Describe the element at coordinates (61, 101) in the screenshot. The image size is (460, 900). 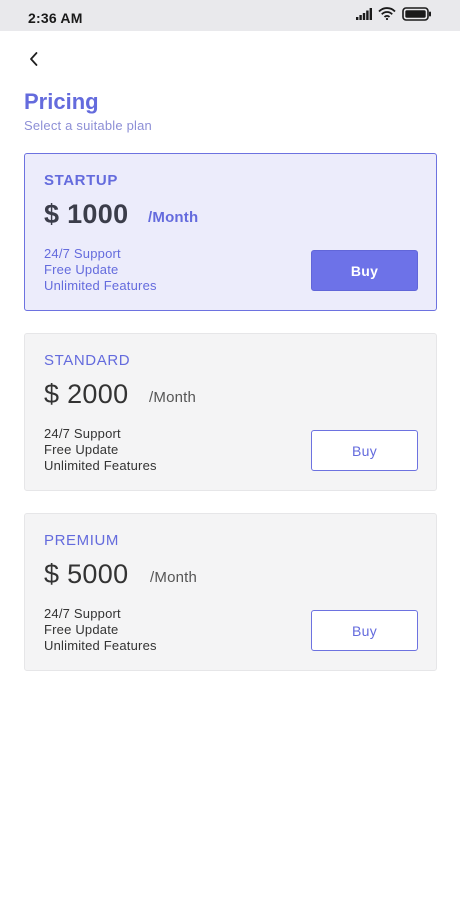
I see `page-title: Pricing` at that location.